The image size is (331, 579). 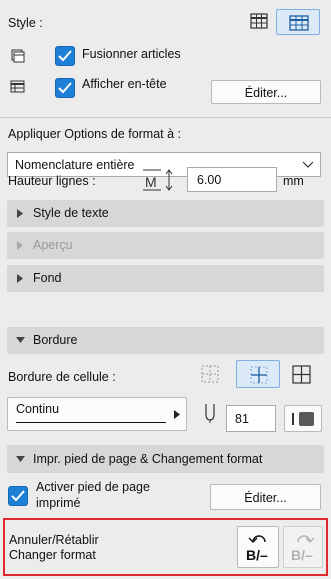 I want to click on row-height-unit: mm, so click(x=293, y=181).